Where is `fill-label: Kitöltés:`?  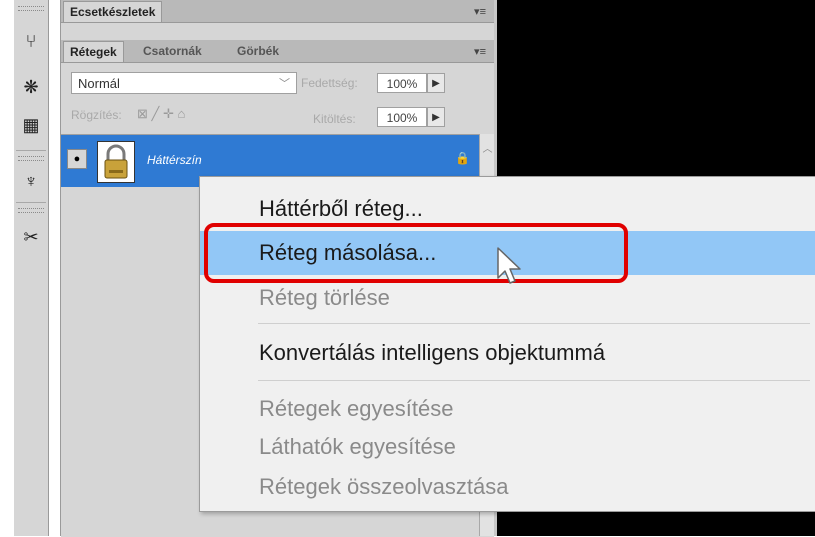 fill-label: Kitöltés: is located at coordinates (334, 119).